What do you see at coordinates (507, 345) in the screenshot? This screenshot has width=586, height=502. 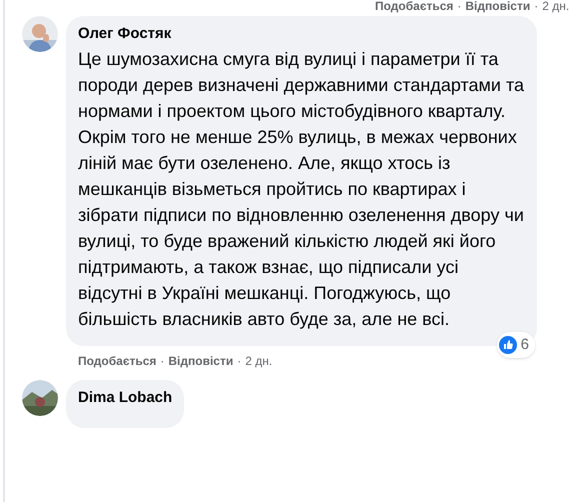 I see `thumbs-up-icon` at bounding box center [507, 345].